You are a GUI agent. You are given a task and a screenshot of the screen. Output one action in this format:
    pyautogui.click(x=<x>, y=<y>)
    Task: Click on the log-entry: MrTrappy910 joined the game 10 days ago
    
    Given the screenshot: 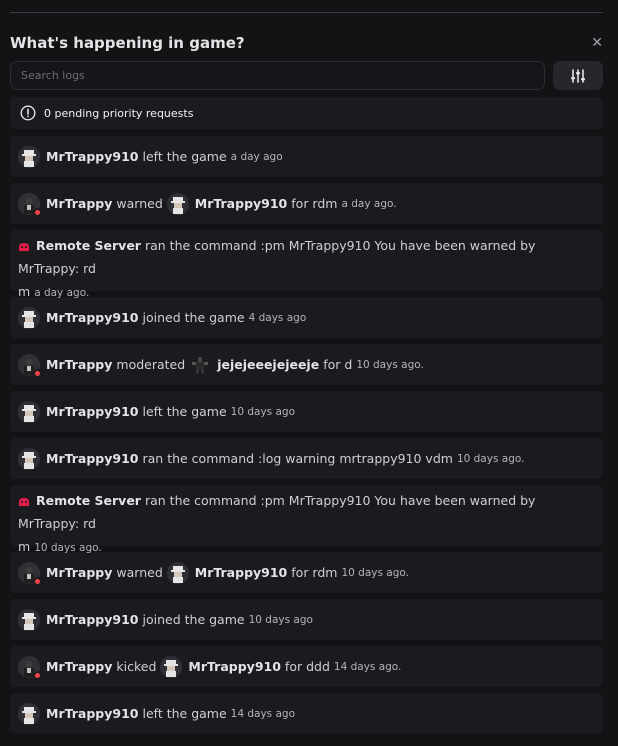 What is the action you would take?
    pyautogui.click(x=306, y=619)
    